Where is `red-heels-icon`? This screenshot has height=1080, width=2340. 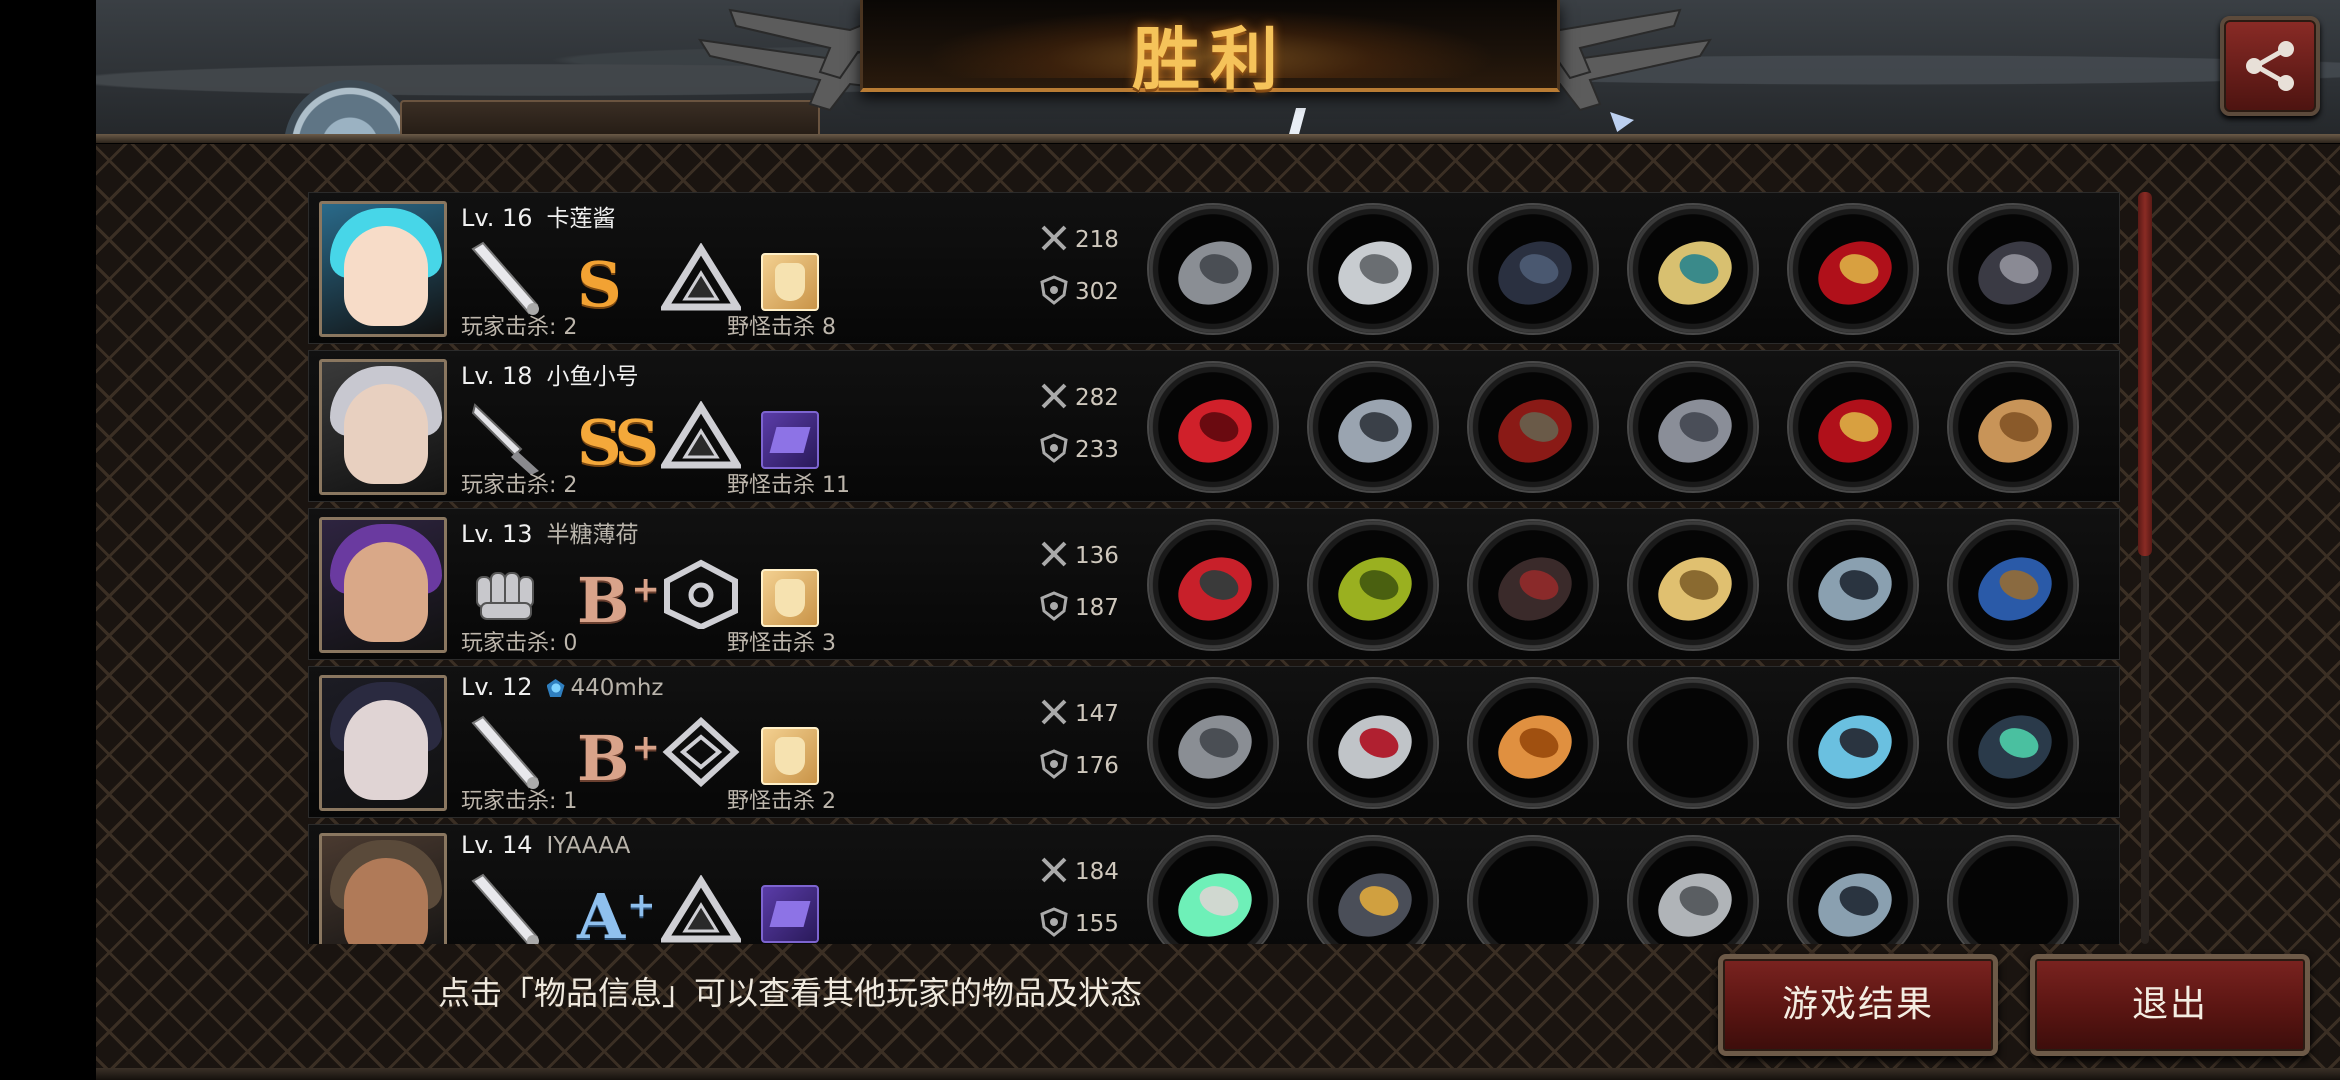 red-heels-icon is located at coordinates (1855, 273).